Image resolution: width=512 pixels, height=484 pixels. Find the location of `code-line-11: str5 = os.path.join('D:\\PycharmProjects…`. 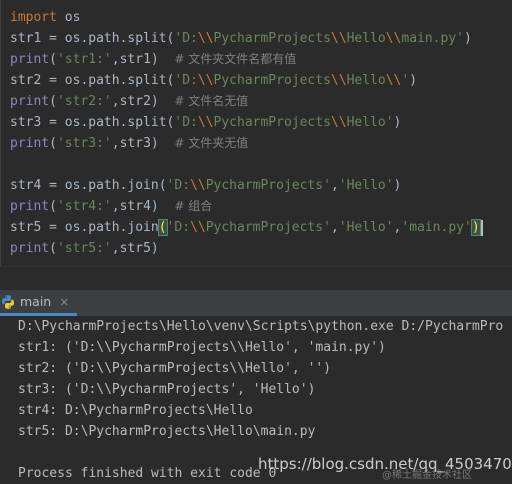

code-line-11: str5 = os.path.join('D:\\PycharmProjects… is located at coordinates (246, 227).